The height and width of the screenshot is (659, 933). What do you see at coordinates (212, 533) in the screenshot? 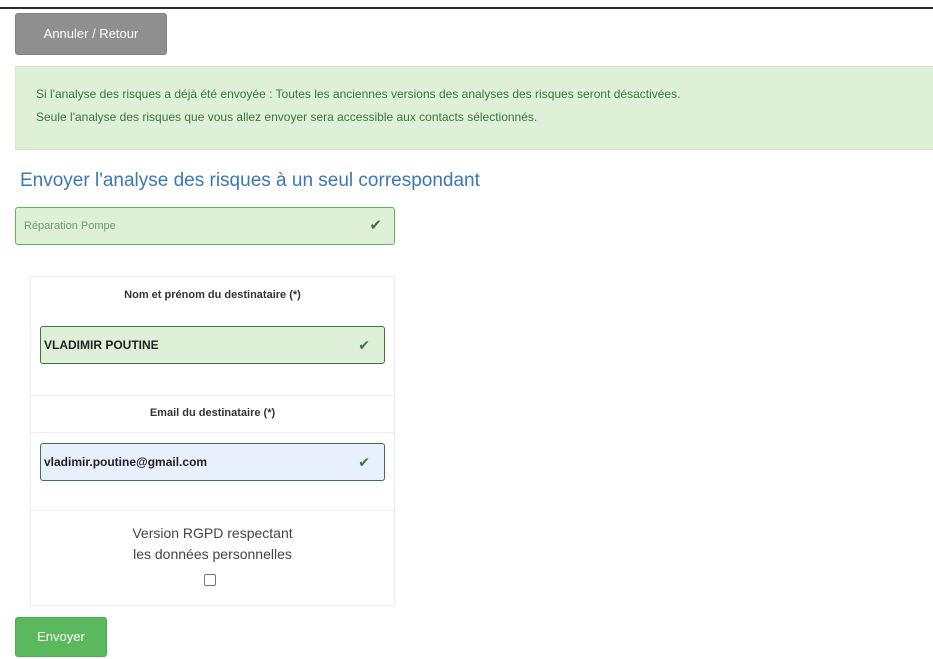
I see `rgpd-label-line-1: Version RGPD respectant` at bounding box center [212, 533].